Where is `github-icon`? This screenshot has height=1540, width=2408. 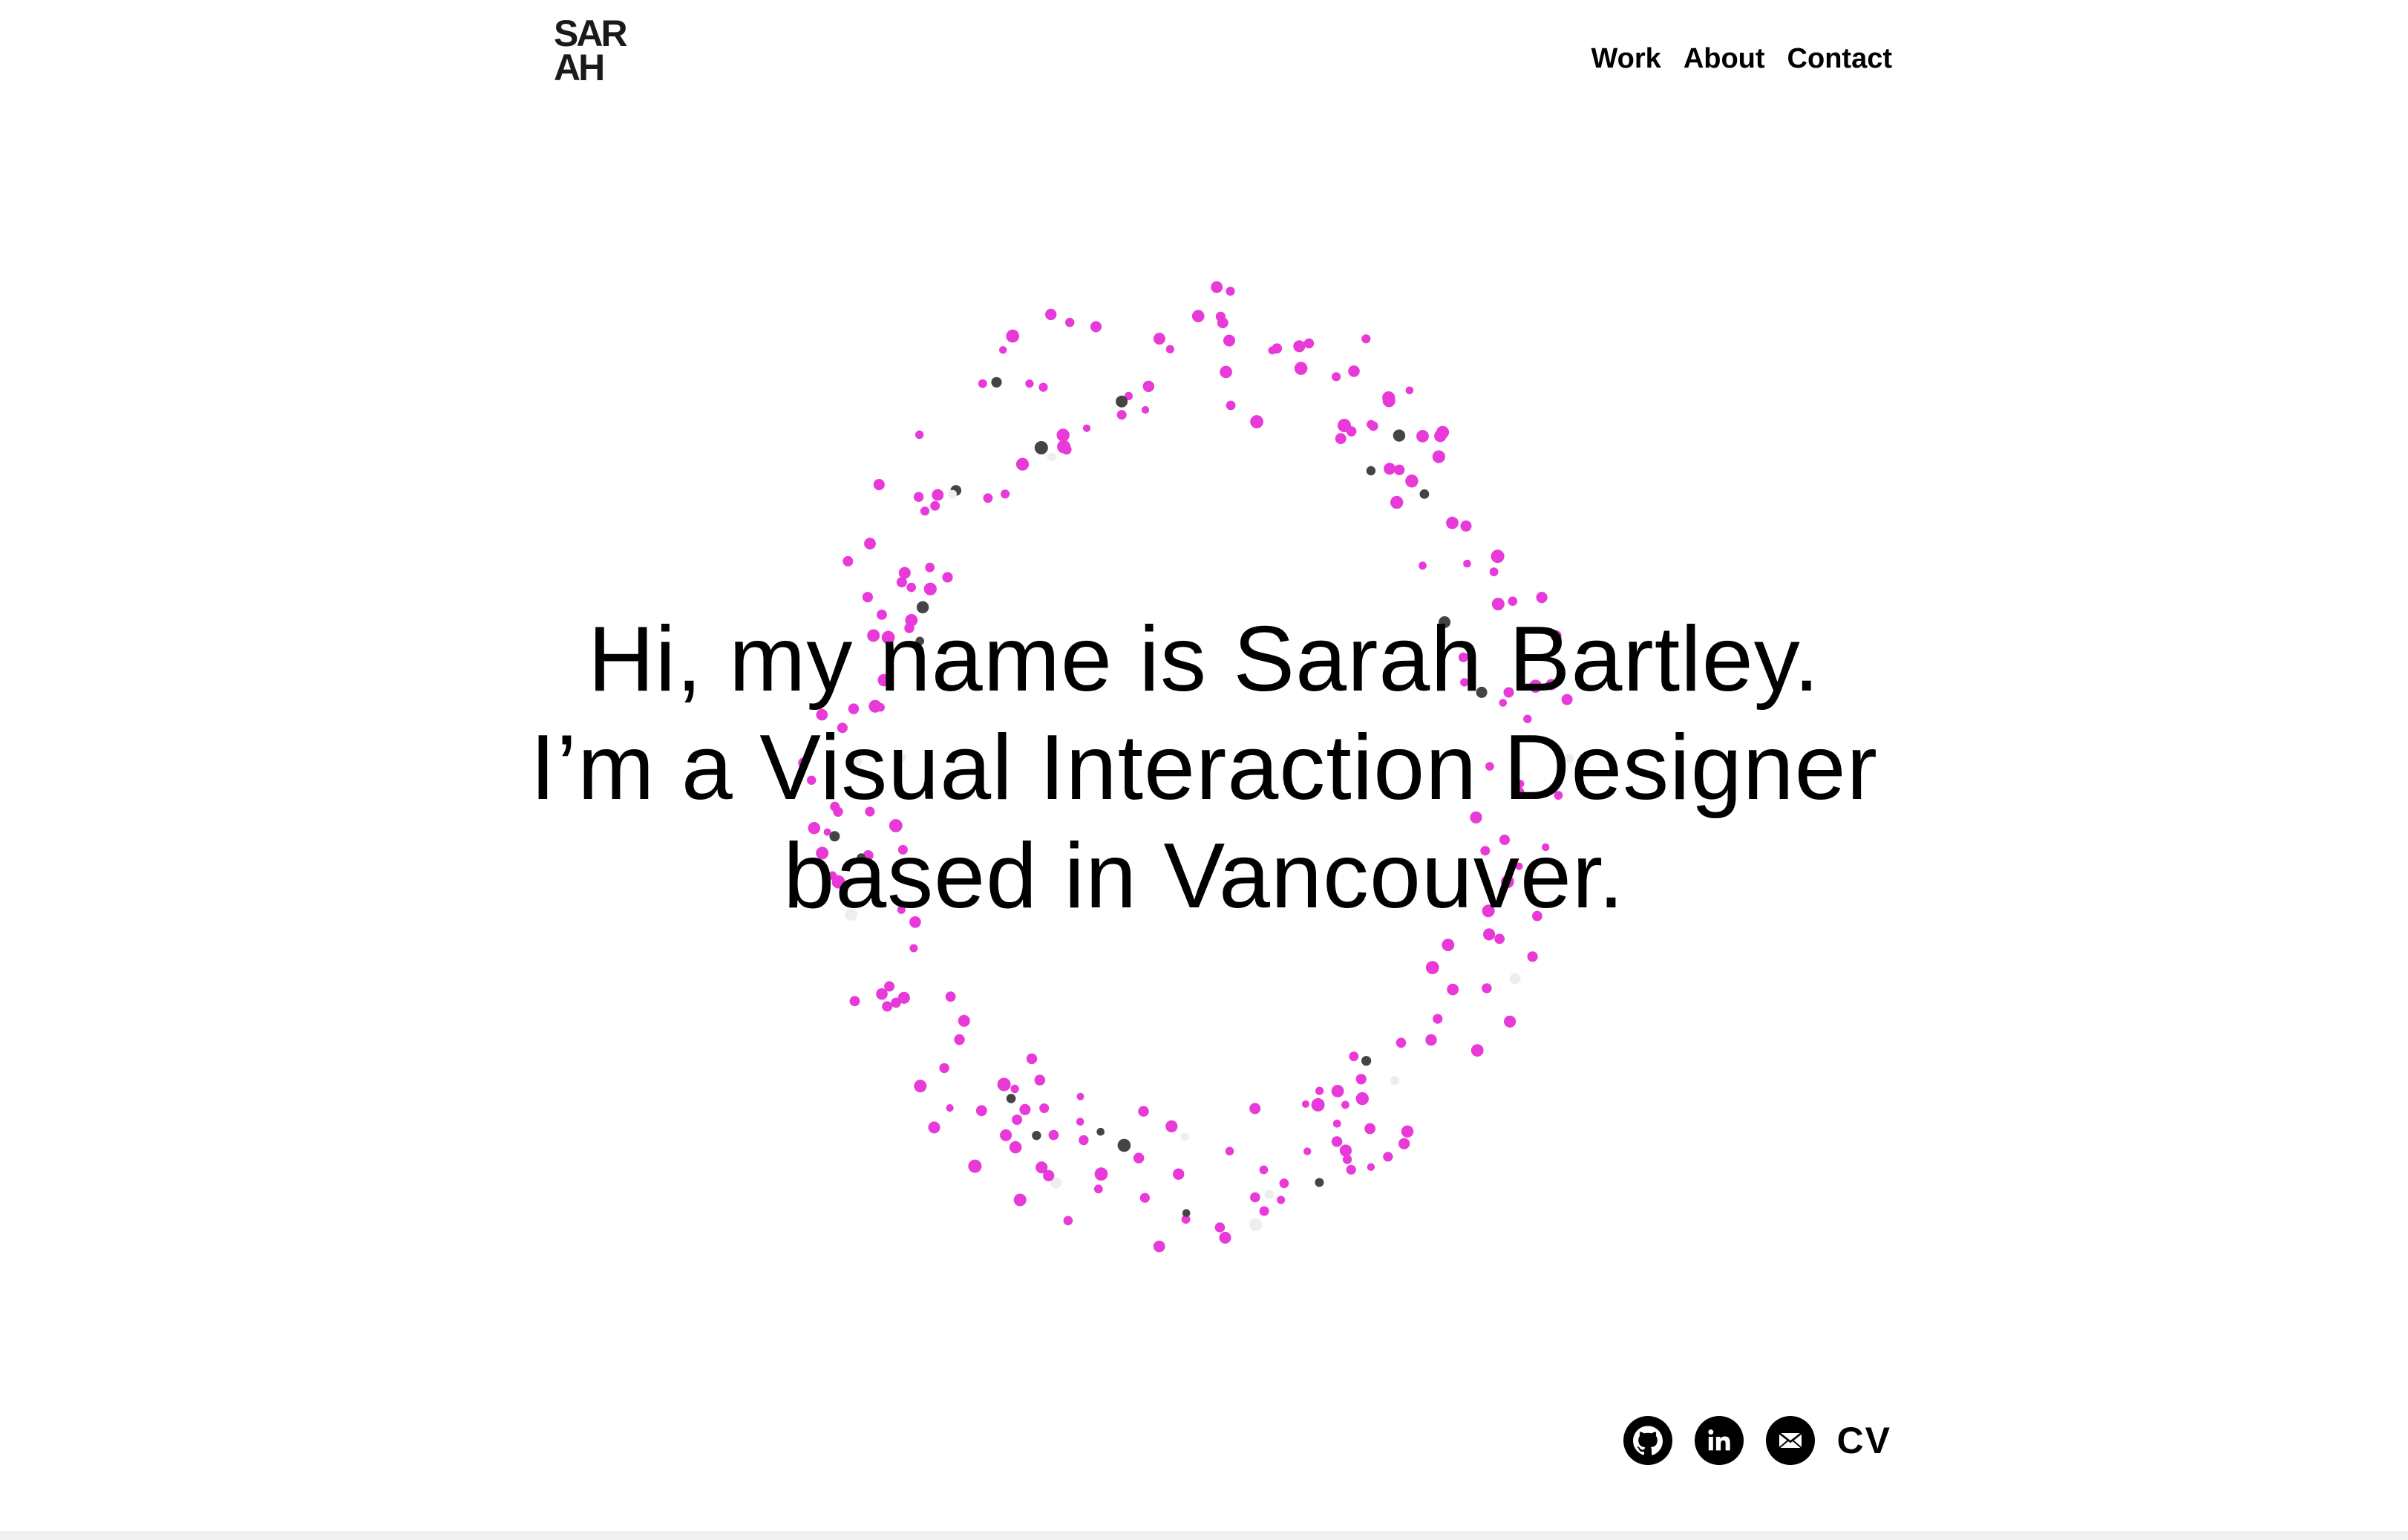 github-icon is located at coordinates (1648, 1441).